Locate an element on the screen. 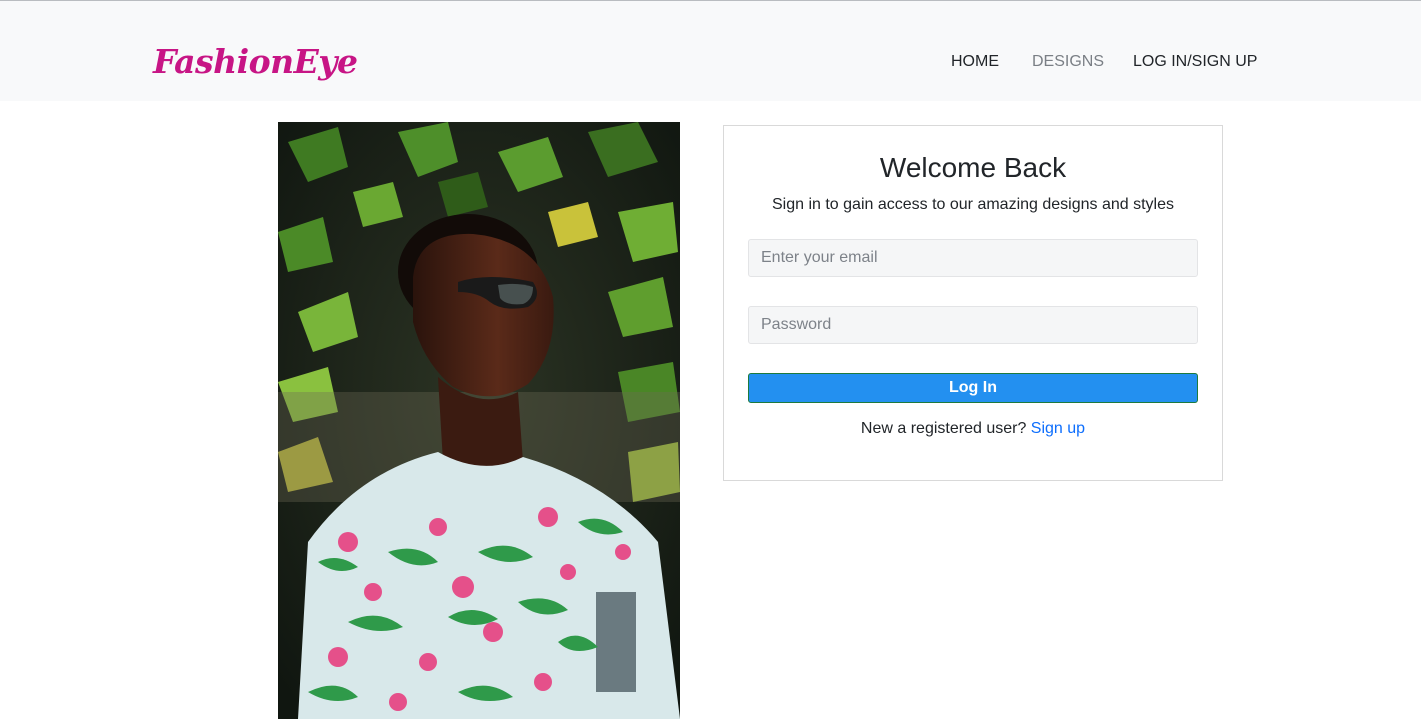 Image resolution: width=1421 pixels, height=719 pixels. navbar: FashionEye HOME DESIGNS LOG IN/SIGN UP is located at coordinates (710, 51).